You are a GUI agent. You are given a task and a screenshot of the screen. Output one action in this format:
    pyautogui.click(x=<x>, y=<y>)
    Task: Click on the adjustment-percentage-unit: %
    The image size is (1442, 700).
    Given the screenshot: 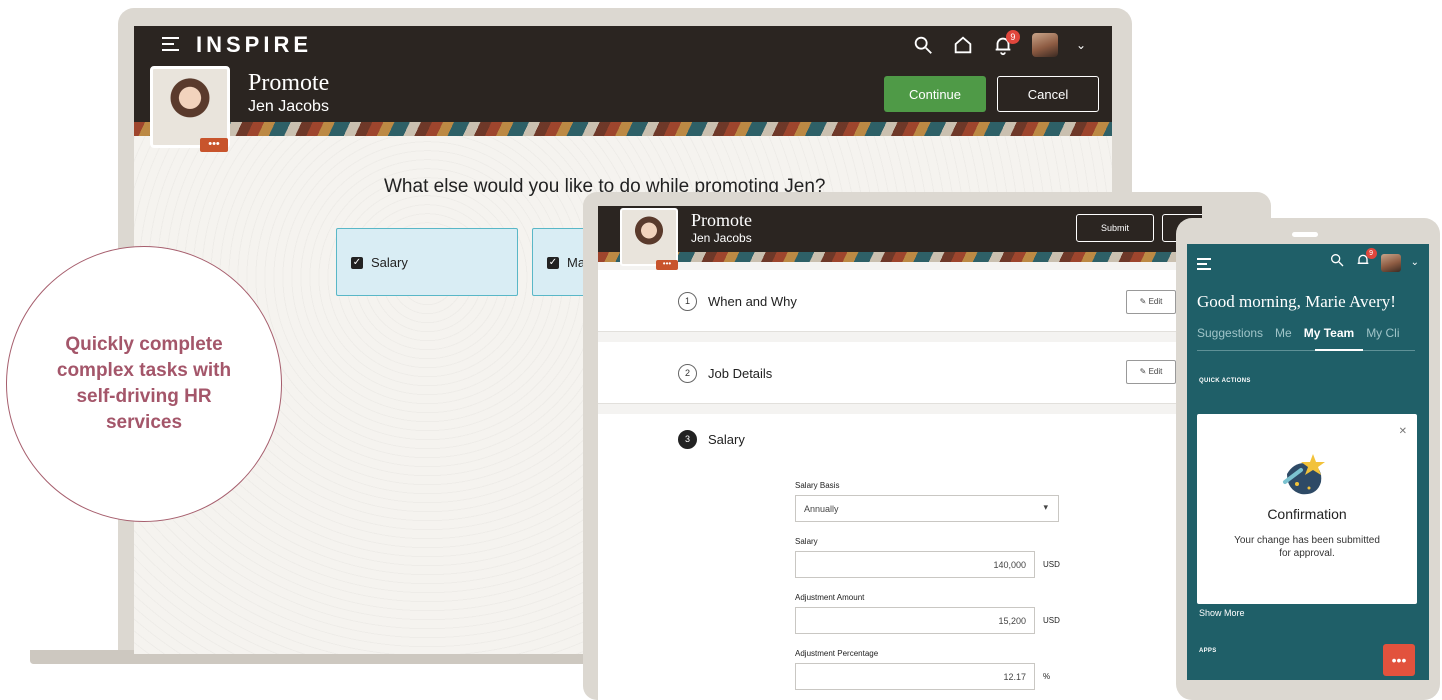 What is the action you would take?
    pyautogui.click(x=1047, y=676)
    